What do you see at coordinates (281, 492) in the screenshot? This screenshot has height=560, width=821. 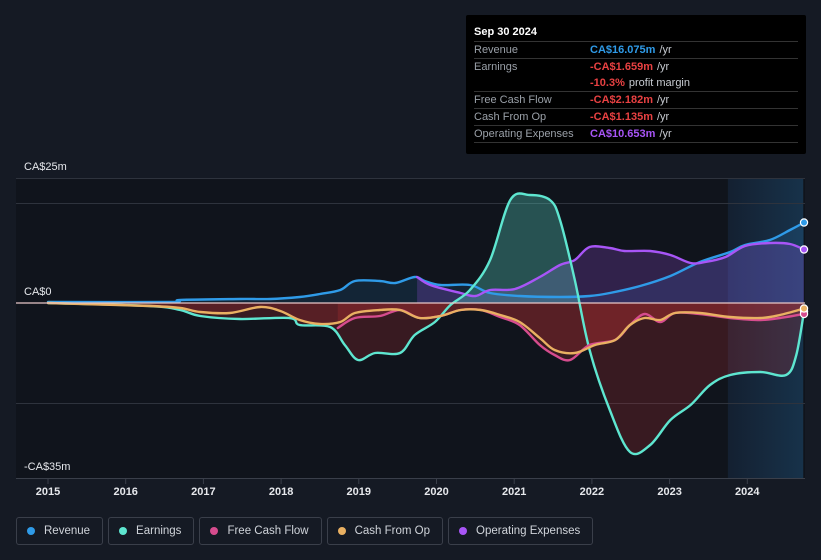 I see `x-tick-label: 2018` at bounding box center [281, 492].